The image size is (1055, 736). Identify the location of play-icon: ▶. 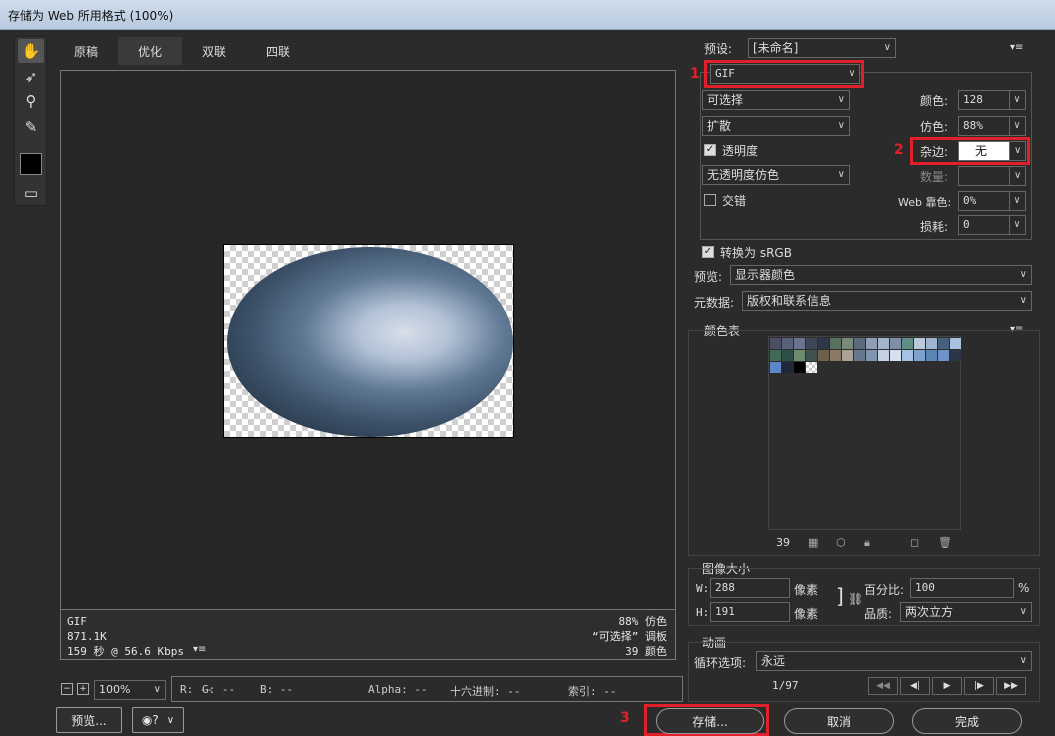
(947, 686).